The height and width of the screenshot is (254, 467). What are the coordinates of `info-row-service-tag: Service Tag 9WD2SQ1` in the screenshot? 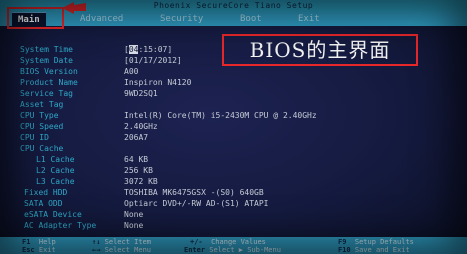 It's located at (233, 93).